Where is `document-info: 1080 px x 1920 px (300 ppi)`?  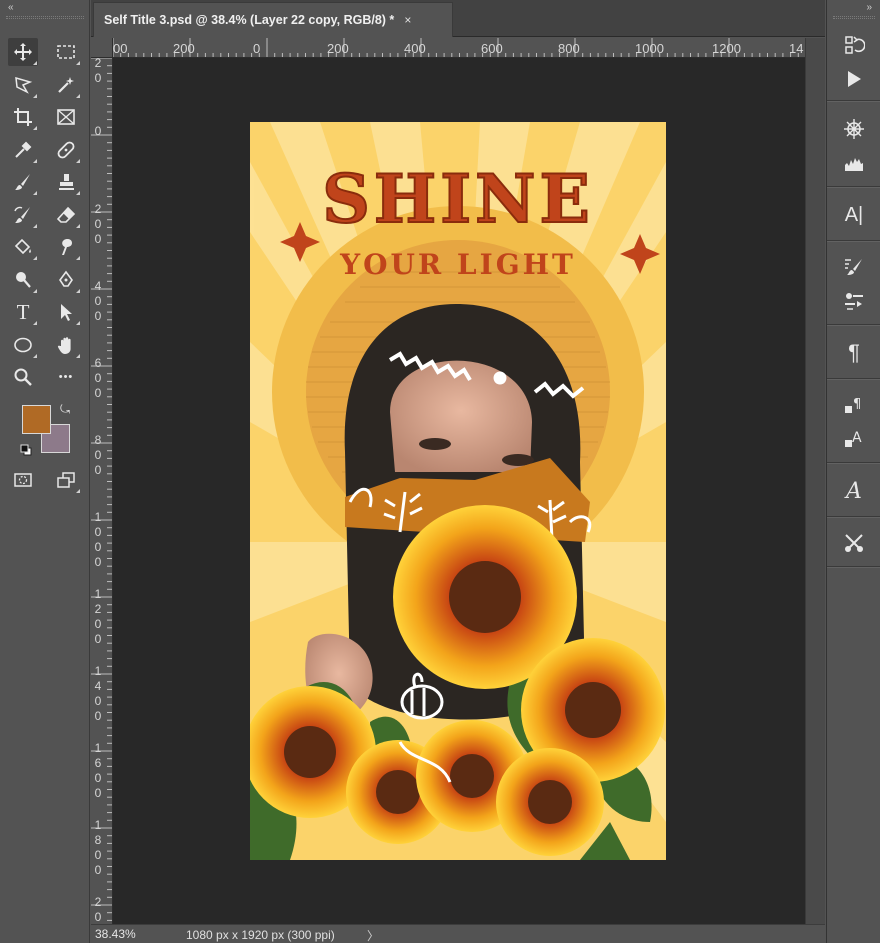 document-info: 1080 px x 1920 px (300 ppi) is located at coordinates (260, 935).